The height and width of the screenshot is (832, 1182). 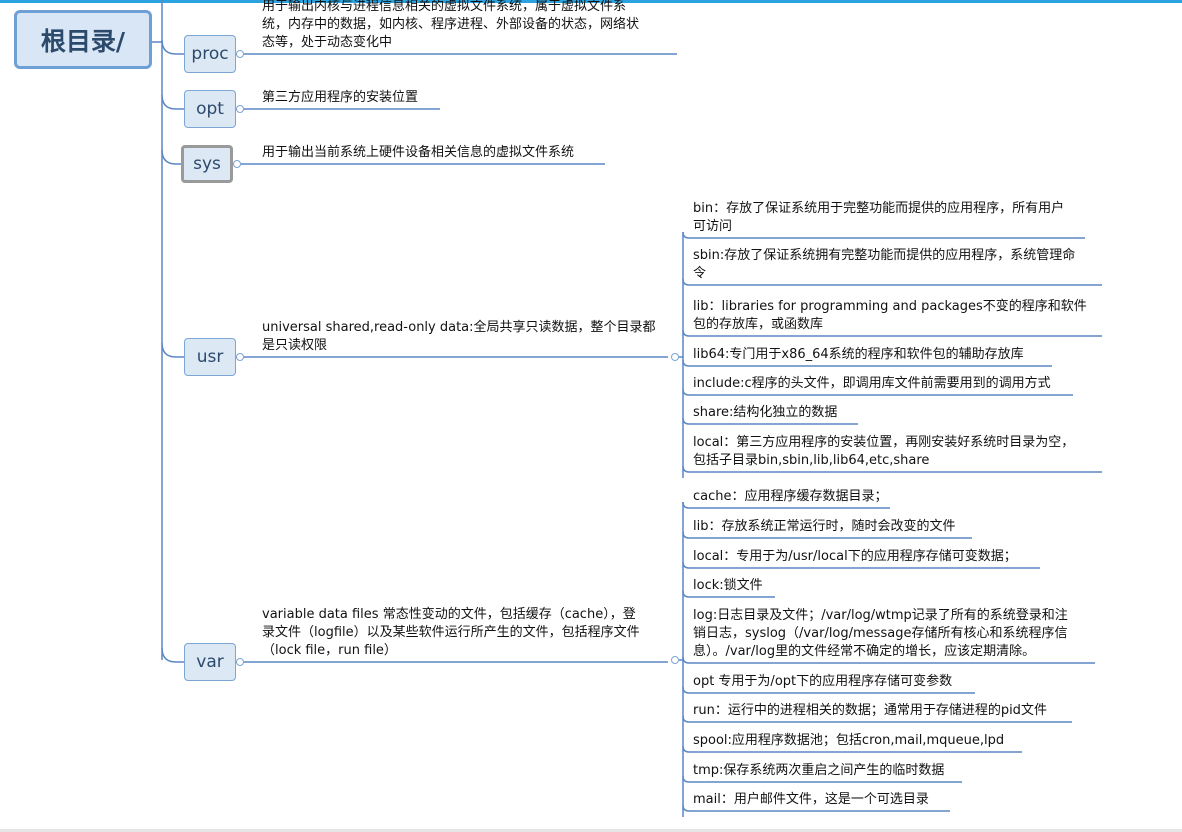 What do you see at coordinates (884, 442) in the screenshot?
I see `text-line: local：第三方应用程序的安装位置，再刚安装好系统时目录为空，` at bounding box center [884, 442].